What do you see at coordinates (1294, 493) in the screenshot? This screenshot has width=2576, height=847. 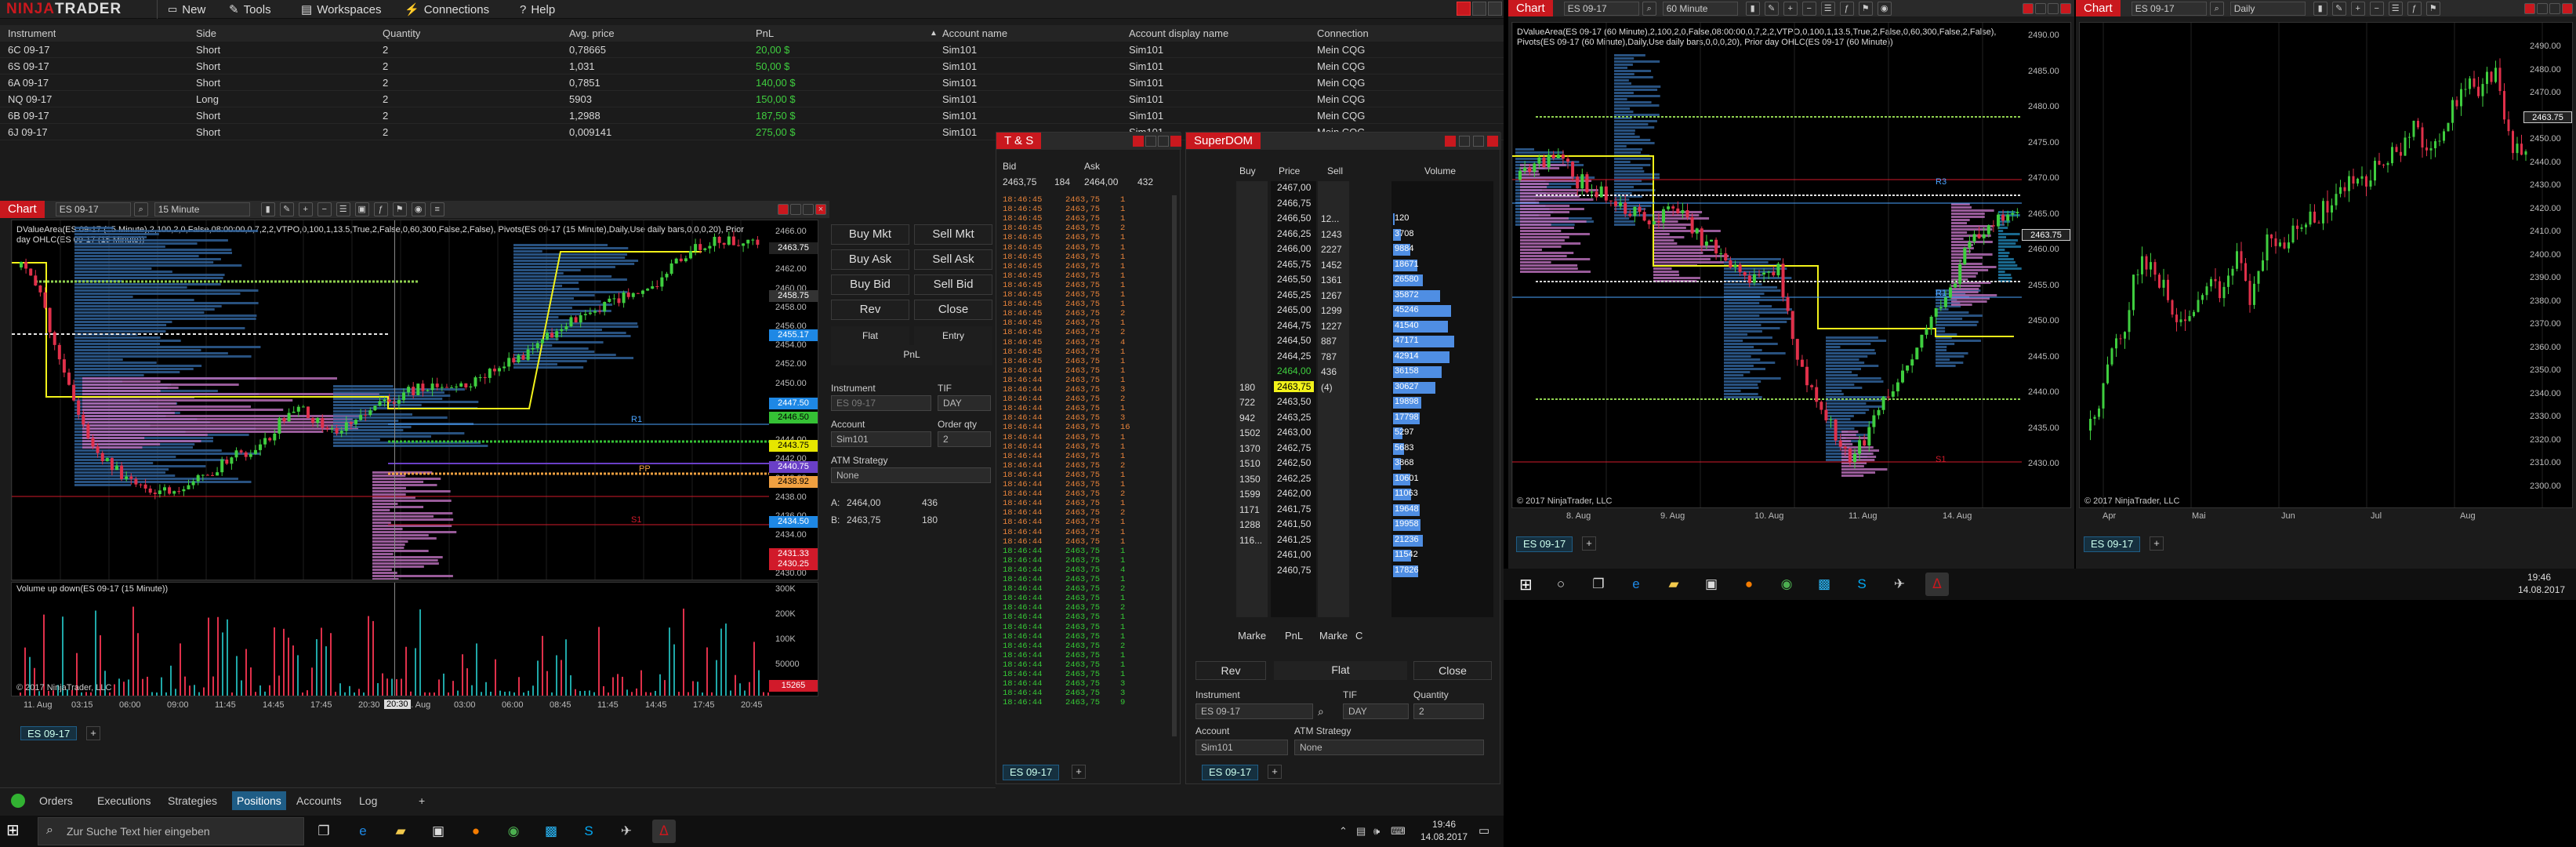 I see `dom-price: 2462,00` at bounding box center [1294, 493].